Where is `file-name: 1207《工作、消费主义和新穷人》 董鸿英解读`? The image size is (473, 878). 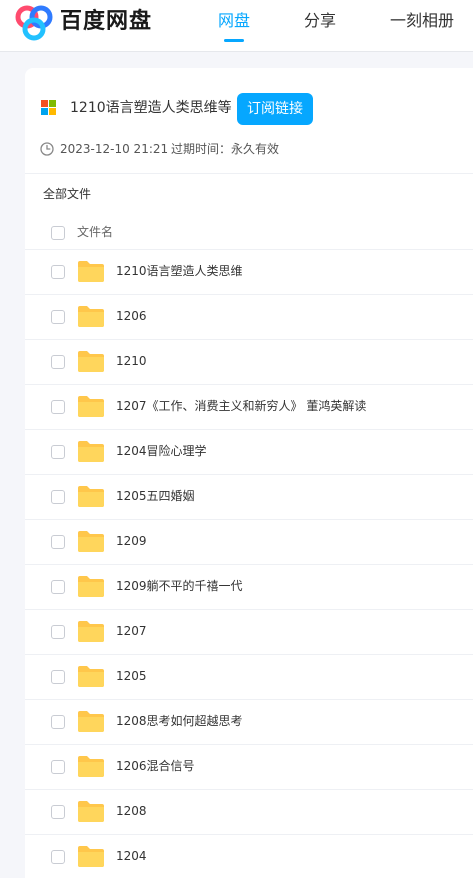
file-name: 1207《工作、消费主义和新穷人》 董鸿英解读 is located at coordinates (241, 406).